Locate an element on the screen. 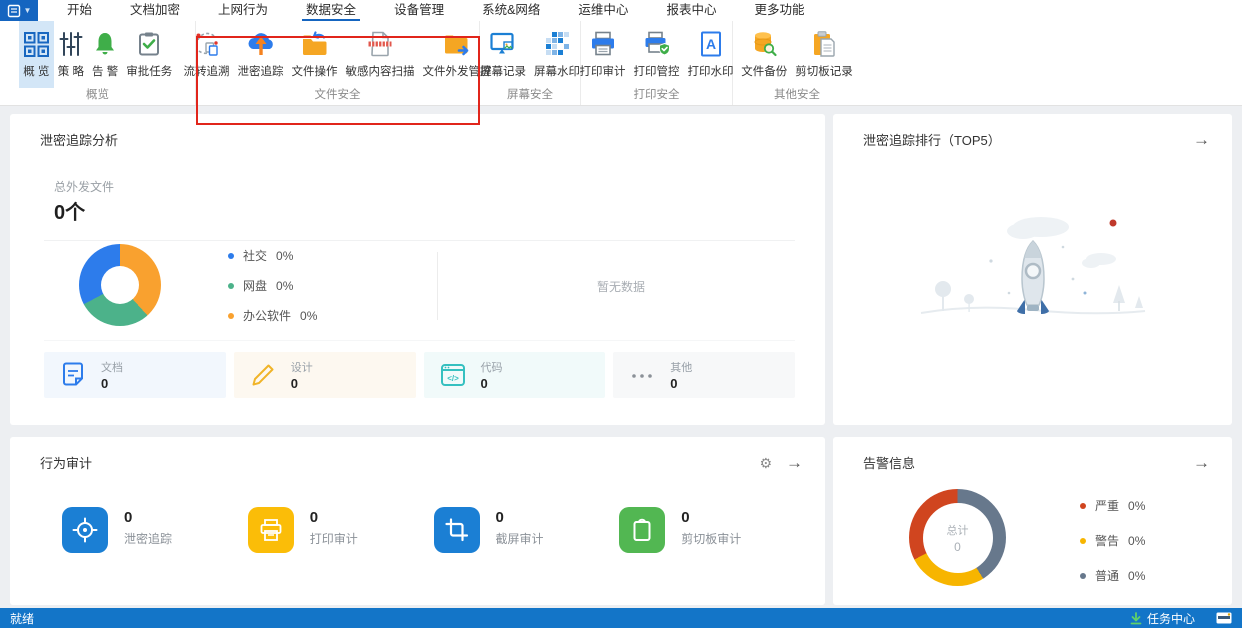 The image size is (1242, 628). legend-item-normal: 普通 0% is located at coordinates (1112, 575).